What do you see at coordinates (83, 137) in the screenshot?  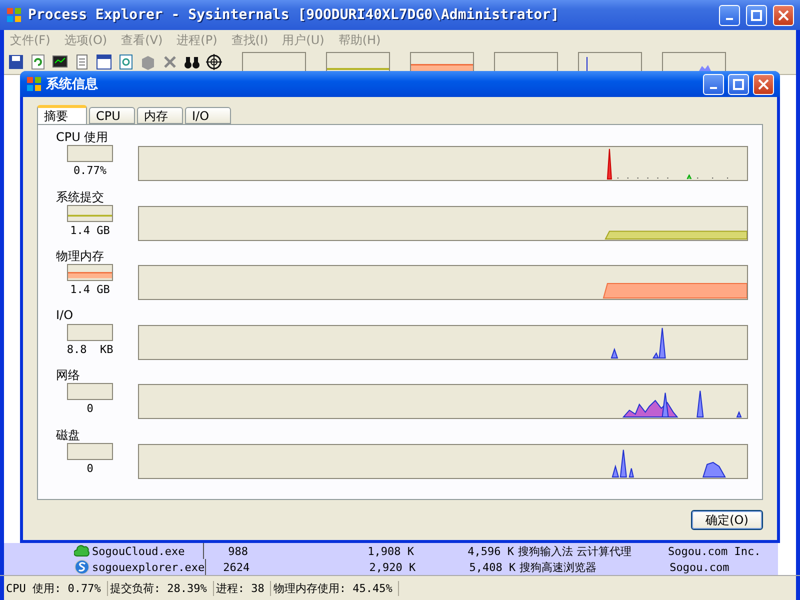 I see `graph-label: CPU 使用` at bounding box center [83, 137].